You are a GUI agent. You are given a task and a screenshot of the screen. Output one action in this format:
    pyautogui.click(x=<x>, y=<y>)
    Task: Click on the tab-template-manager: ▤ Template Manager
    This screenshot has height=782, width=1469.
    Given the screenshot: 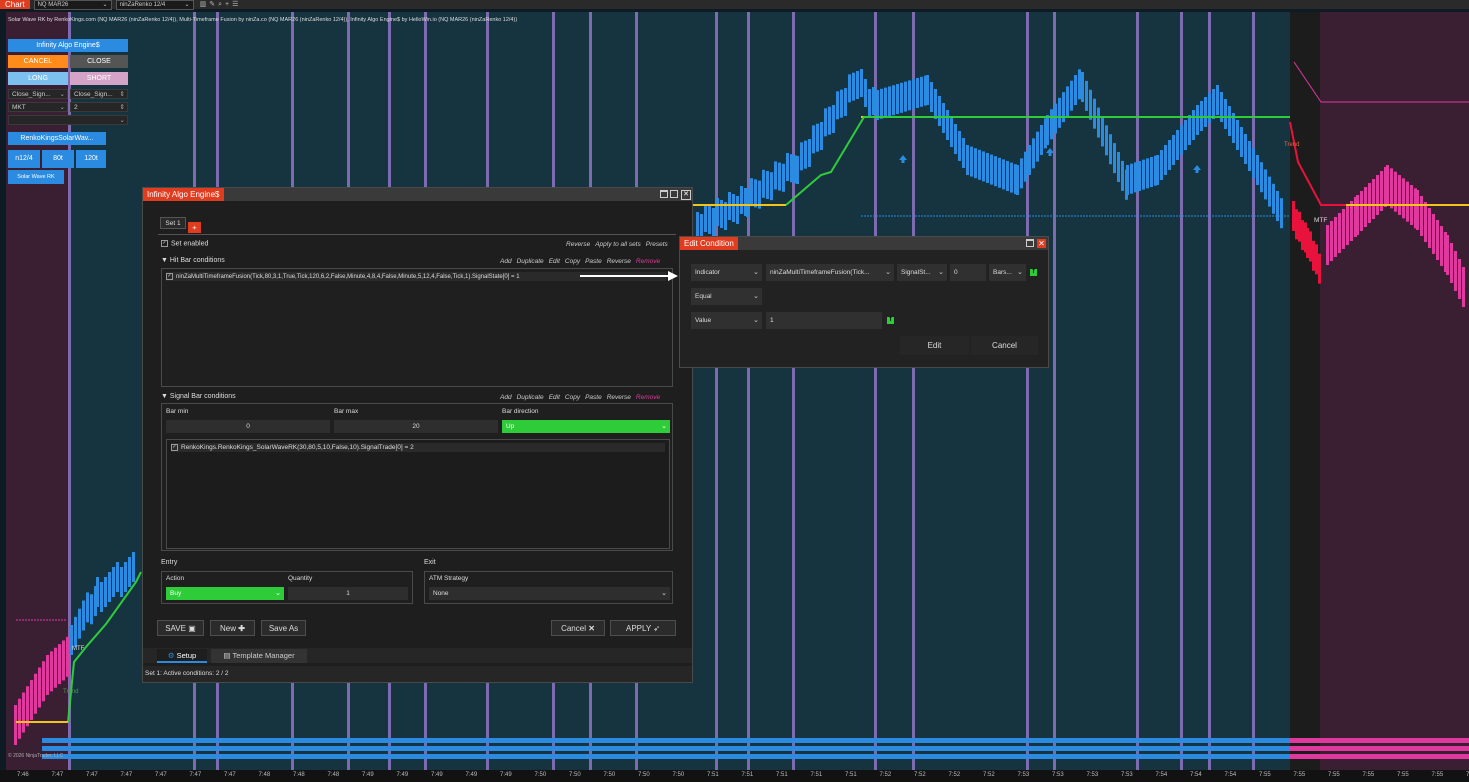 What is the action you would take?
    pyautogui.click(x=259, y=656)
    